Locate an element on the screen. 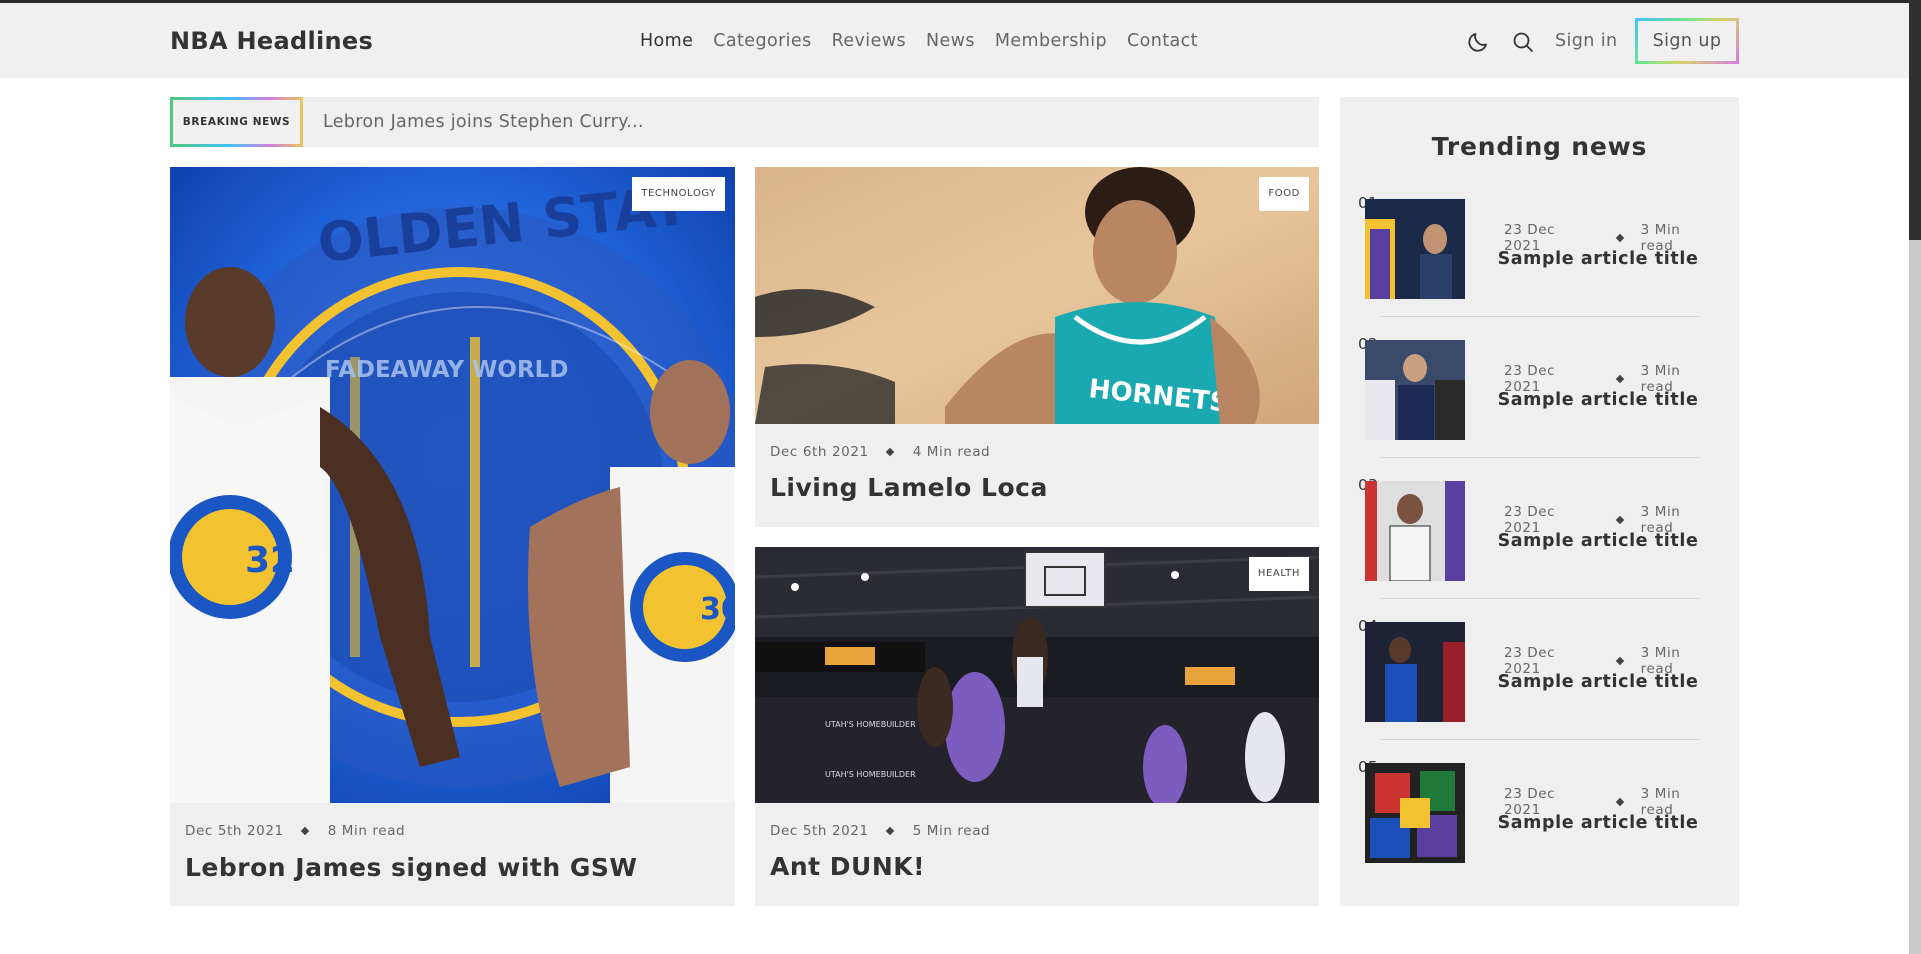  breaking-news-badge: BREAKING NEWS is located at coordinates (236, 122).